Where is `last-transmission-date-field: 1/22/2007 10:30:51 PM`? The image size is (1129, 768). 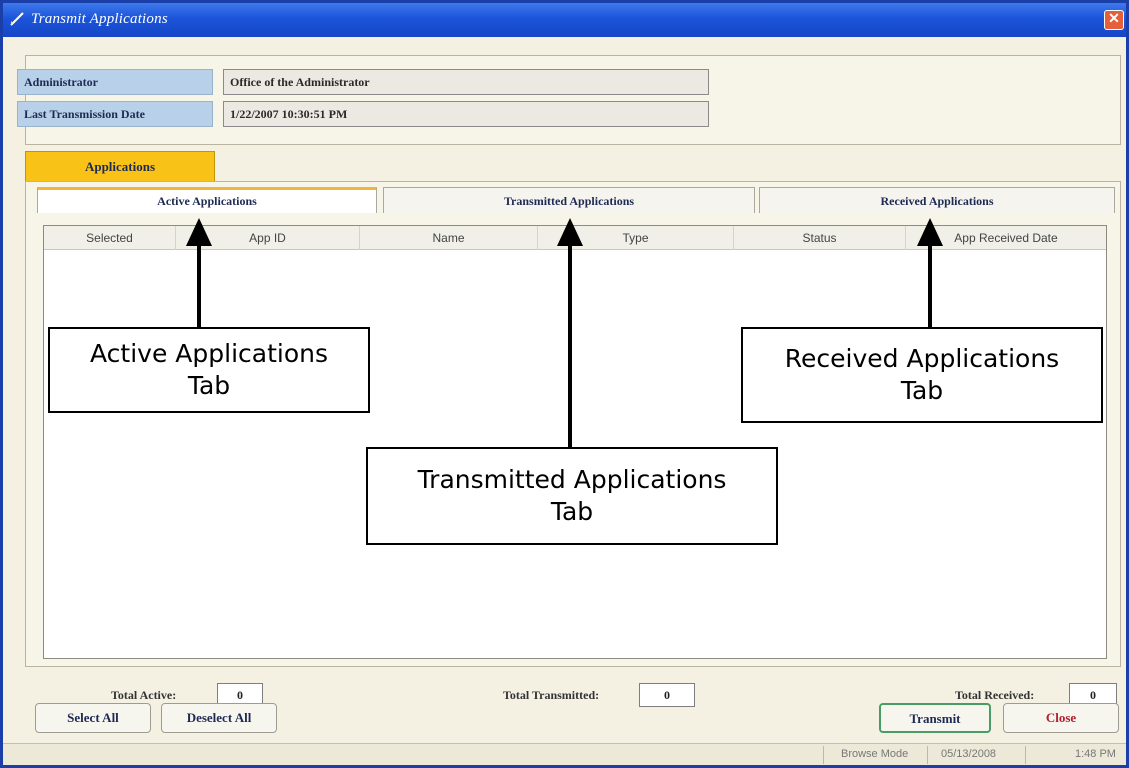 last-transmission-date-field: 1/22/2007 10:30:51 PM is located at coordinates (466, 114).